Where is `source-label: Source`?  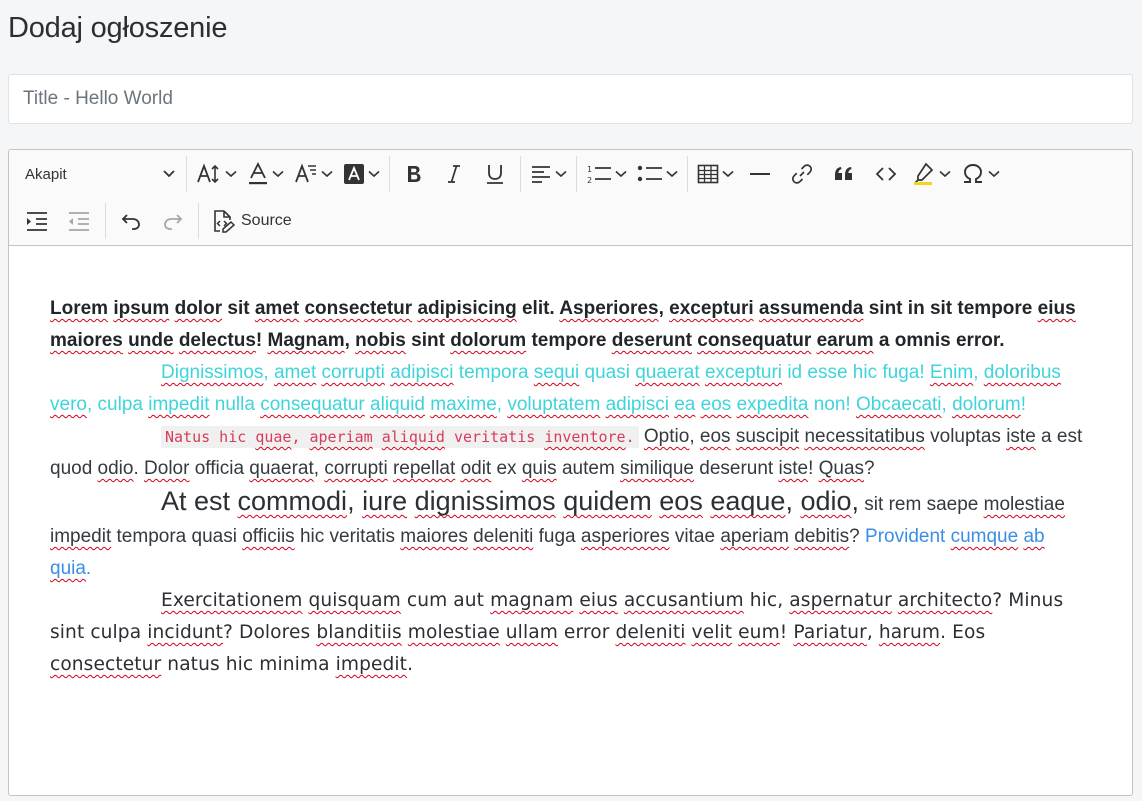
source-label: Source is located at coordinates (266, 220).